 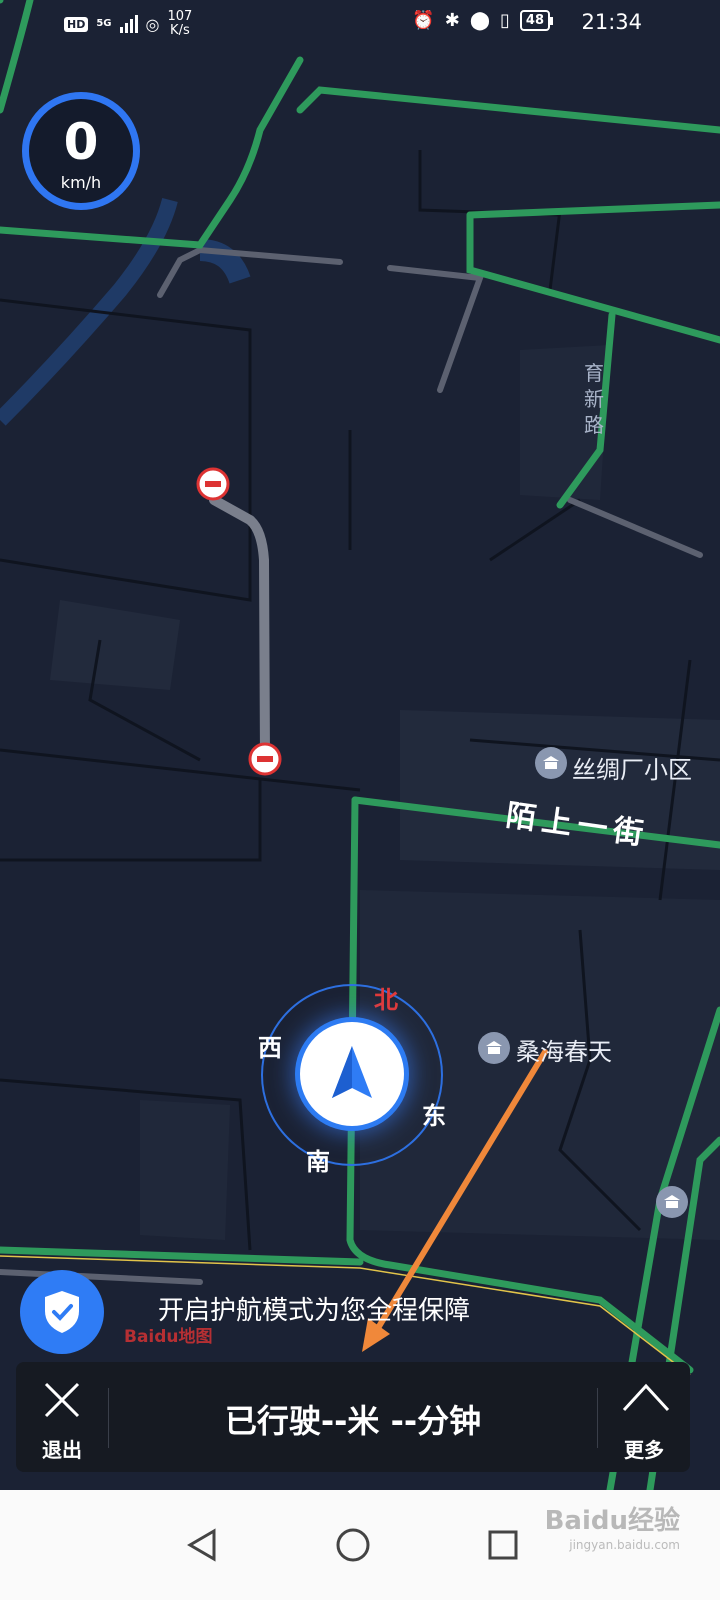 I want to click on battery-icon: 48, so click(x=536, y=20).